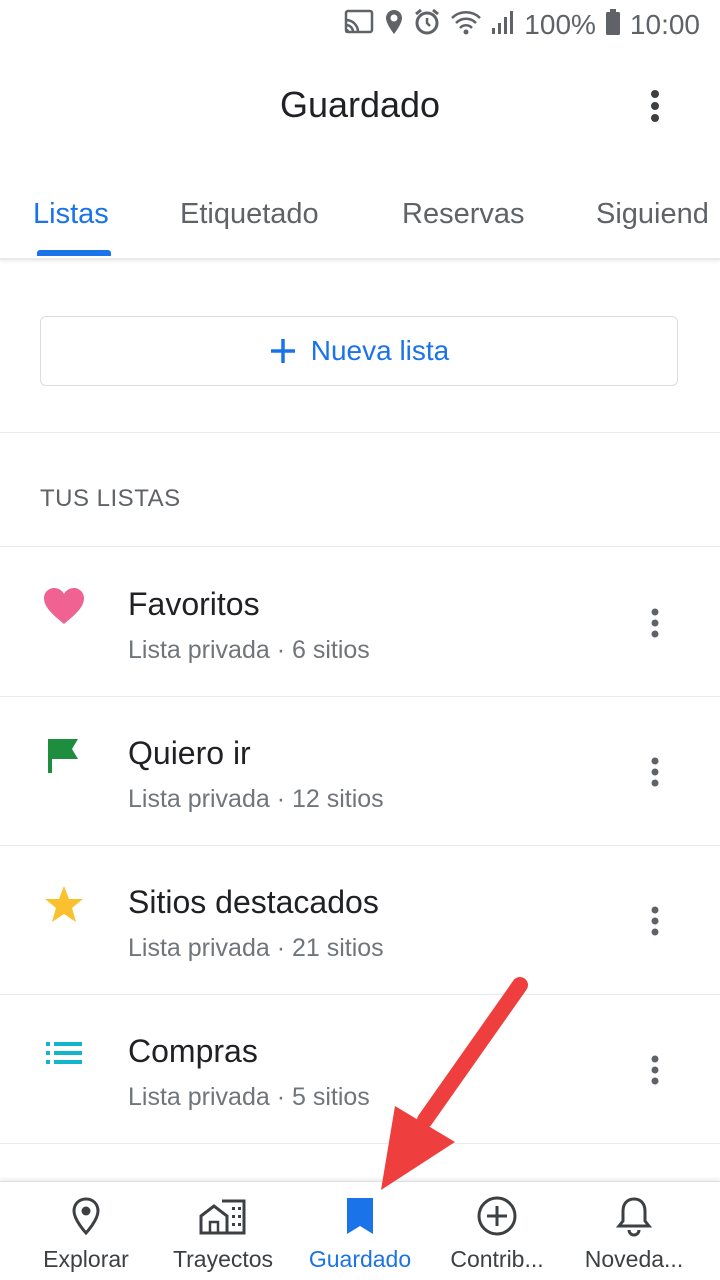 The image size is (720, 1280). I want to click on wifi-icon, so click(466, 24).